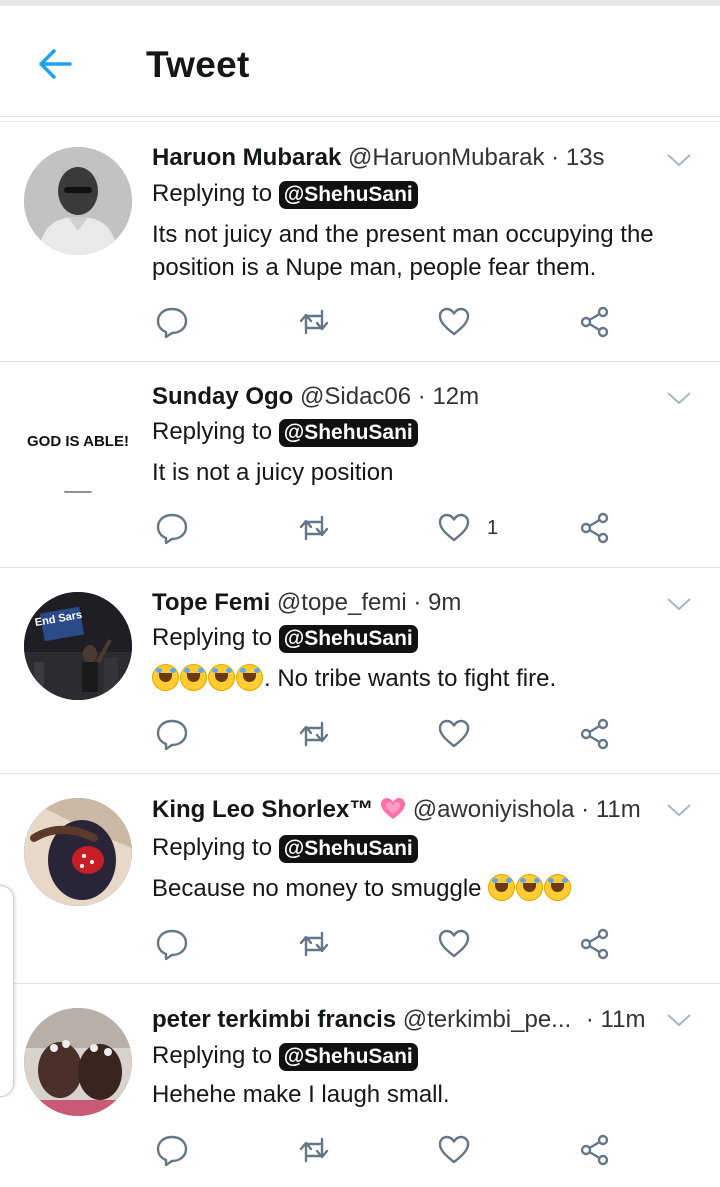 Image resolution: width=720 pixels, height=1187 pixels. I want to click on pulsing-heart-emoji, so click(393, 809).